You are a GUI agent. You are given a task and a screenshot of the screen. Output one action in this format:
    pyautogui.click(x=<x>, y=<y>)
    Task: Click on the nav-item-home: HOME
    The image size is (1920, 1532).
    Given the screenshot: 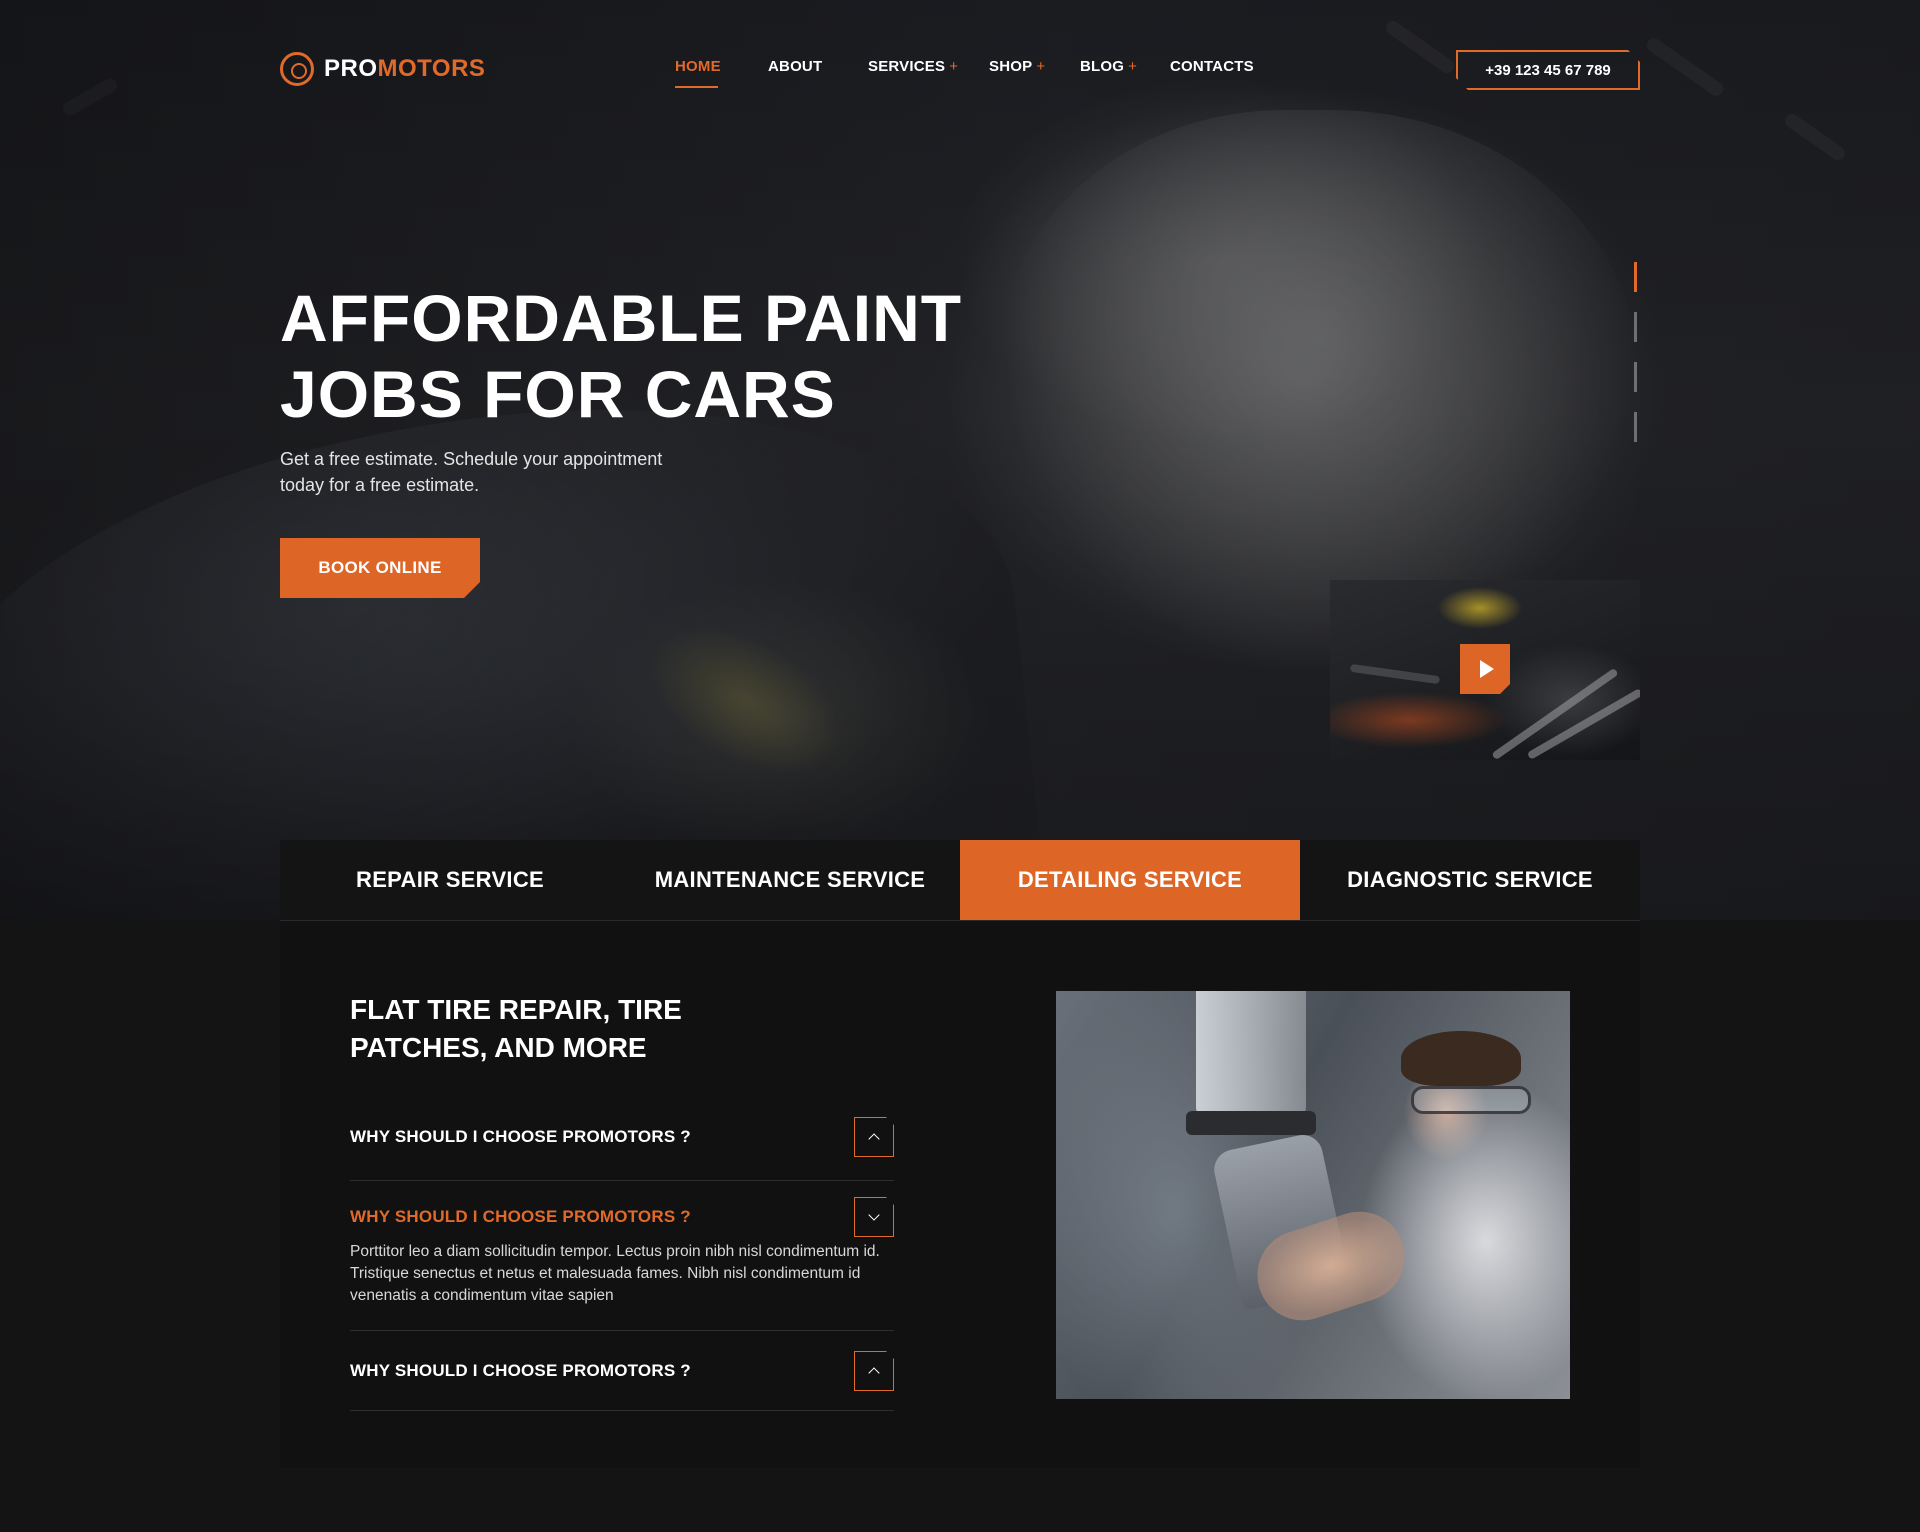 What is the action you would take?
    pyautogui.click(x=698, y=66)
    